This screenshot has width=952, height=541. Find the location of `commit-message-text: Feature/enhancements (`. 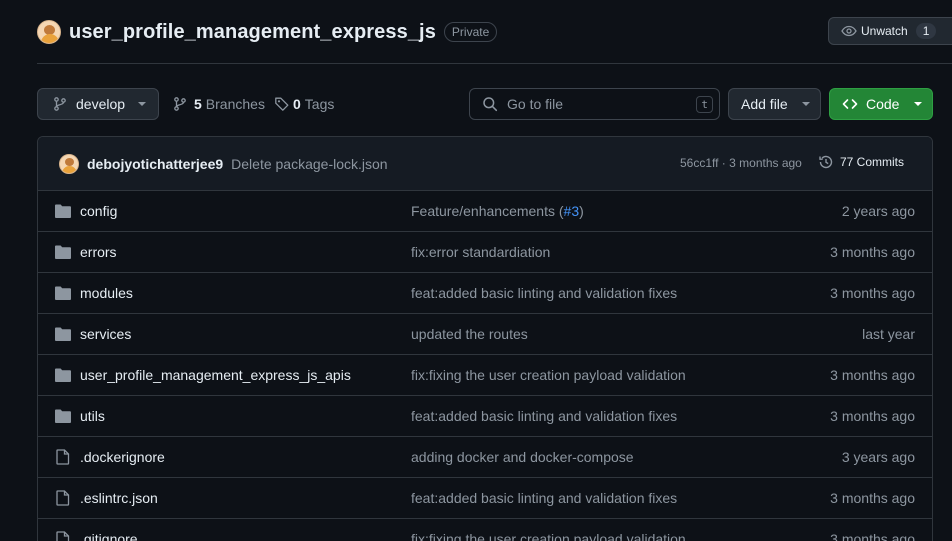

commit-message-text: Feature/enhancements ( is located at coordinates (487, 211).